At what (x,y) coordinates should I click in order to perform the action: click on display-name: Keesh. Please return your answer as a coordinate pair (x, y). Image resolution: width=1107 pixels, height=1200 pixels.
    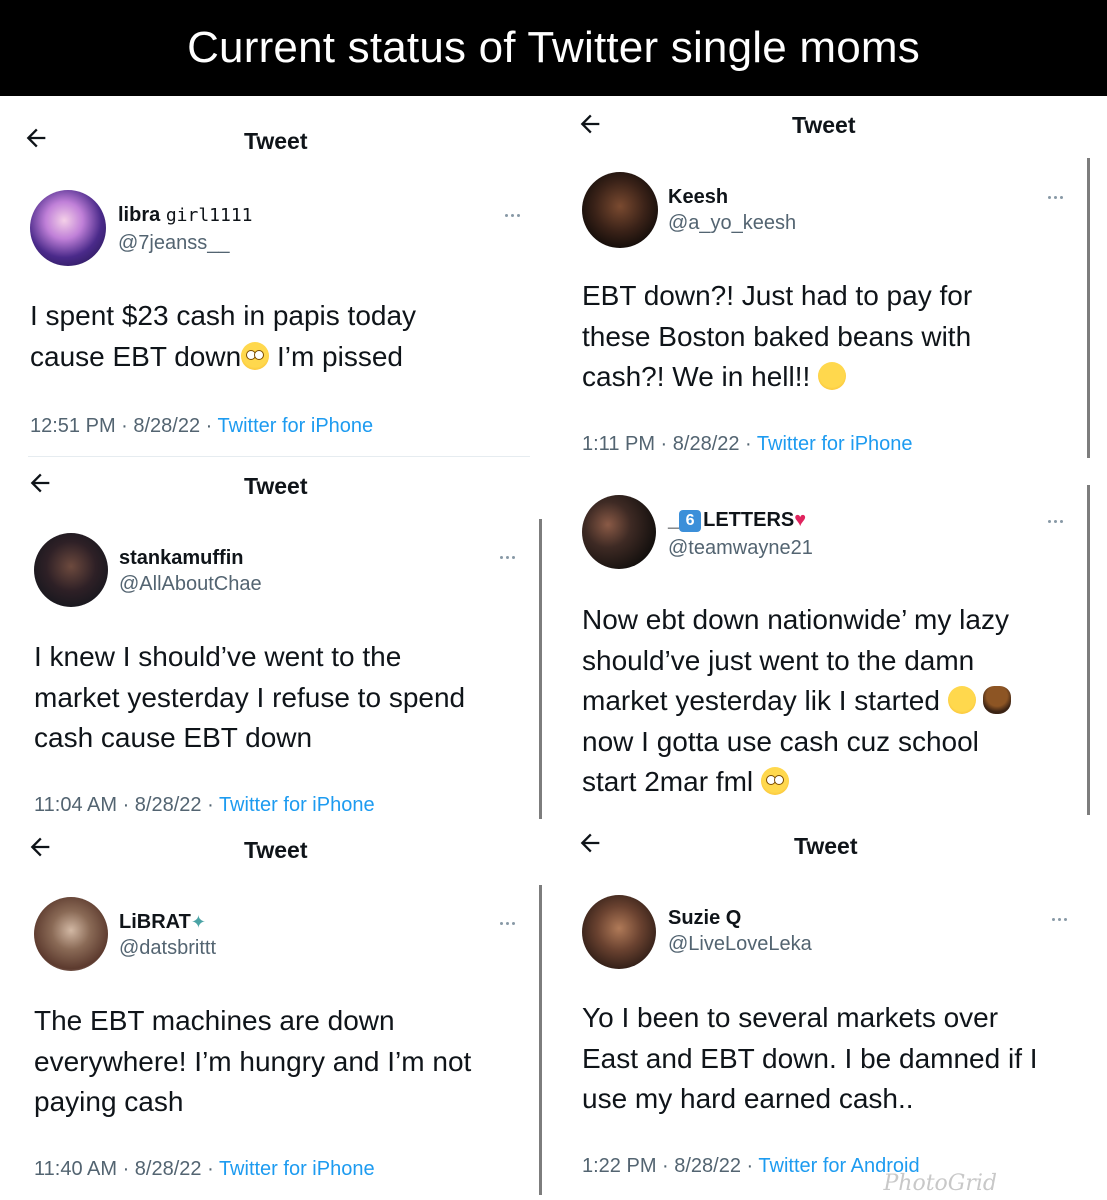
    Looking at the image, I should click on (698, 197).